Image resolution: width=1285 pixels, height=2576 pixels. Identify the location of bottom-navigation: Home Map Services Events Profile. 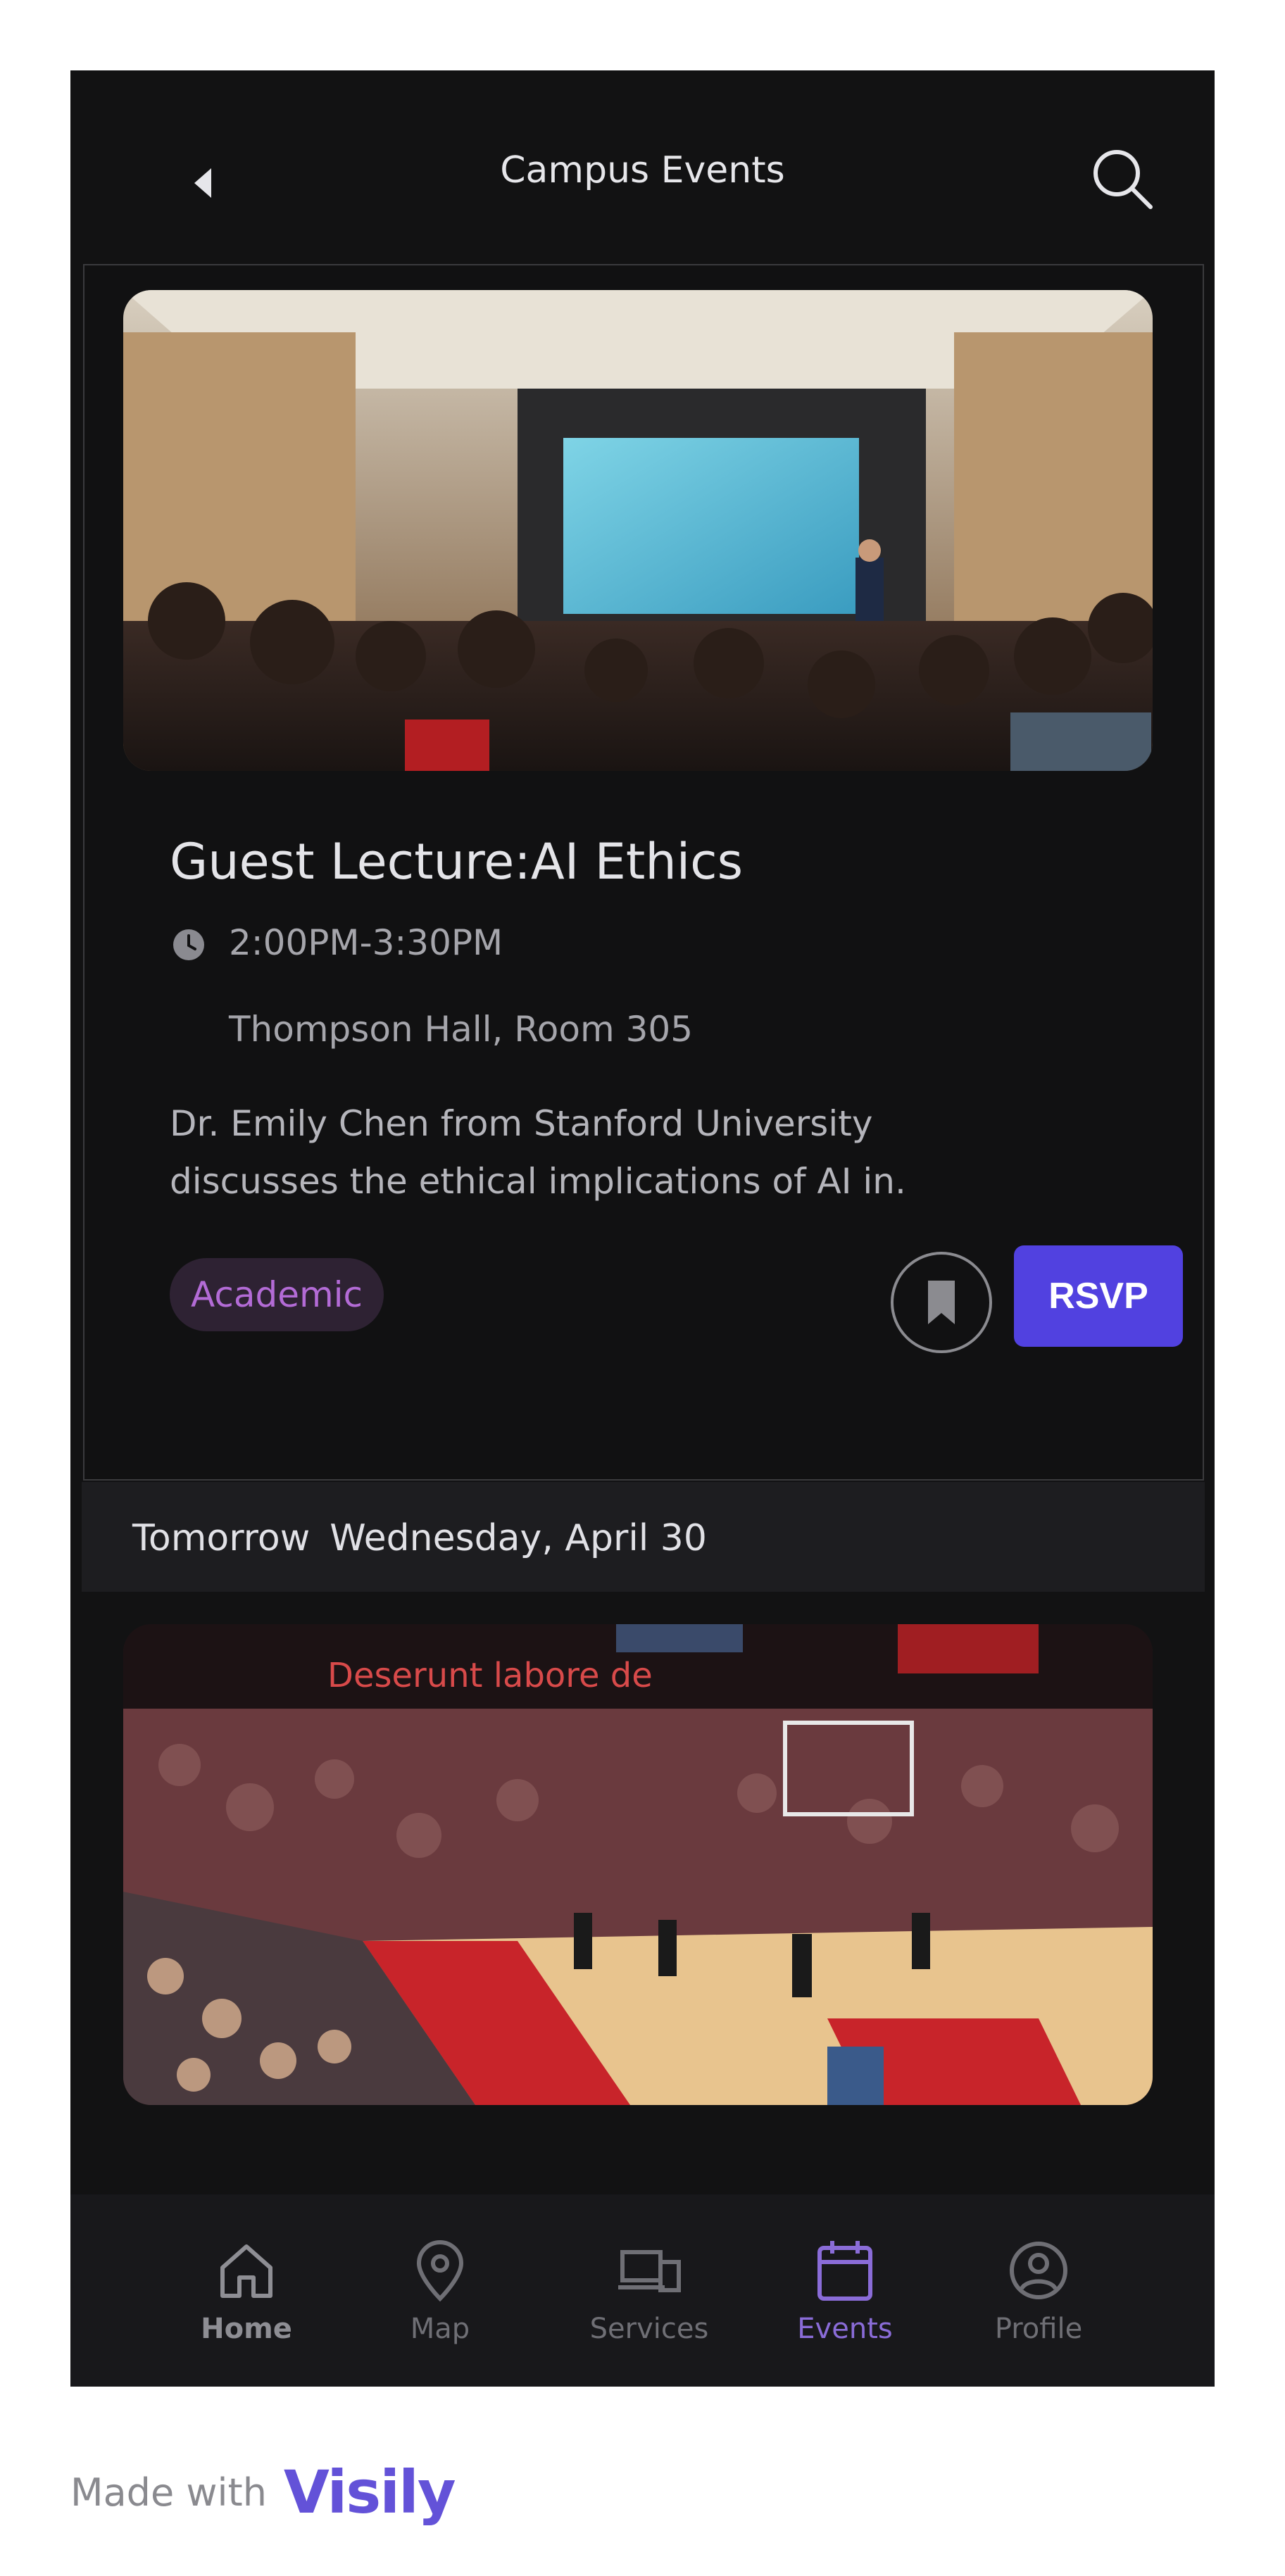
(642, 2291).